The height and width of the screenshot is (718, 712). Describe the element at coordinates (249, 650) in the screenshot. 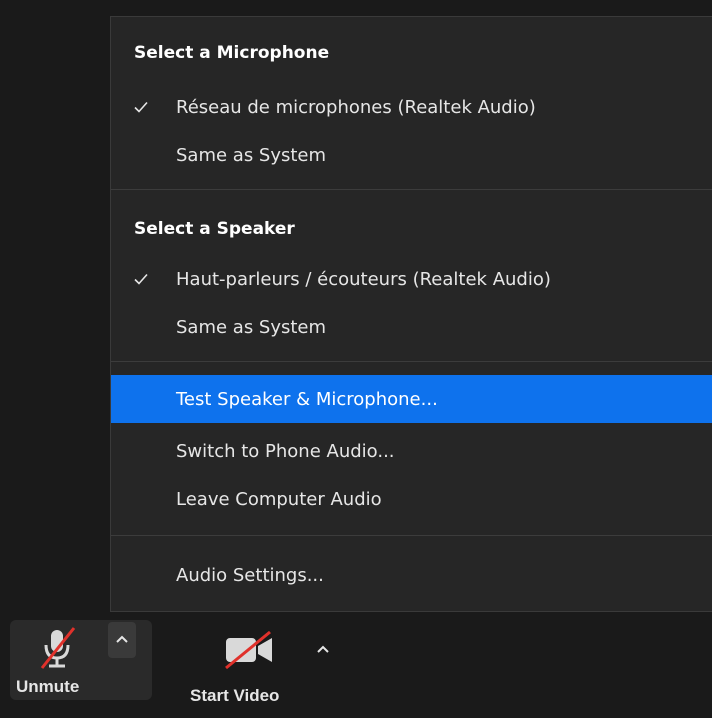

I see `video-muted-icon` at that location.